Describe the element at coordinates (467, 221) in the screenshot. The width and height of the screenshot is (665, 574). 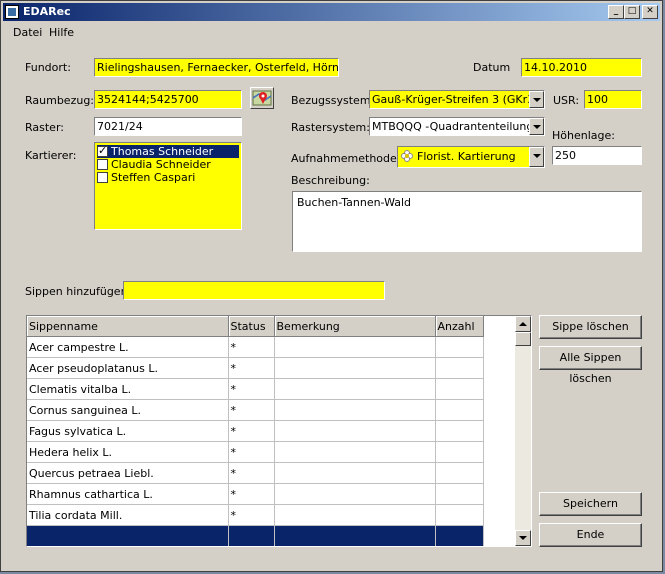
I see `beschreibung-textarea: Buchen-Tannen-Wald` at that location.